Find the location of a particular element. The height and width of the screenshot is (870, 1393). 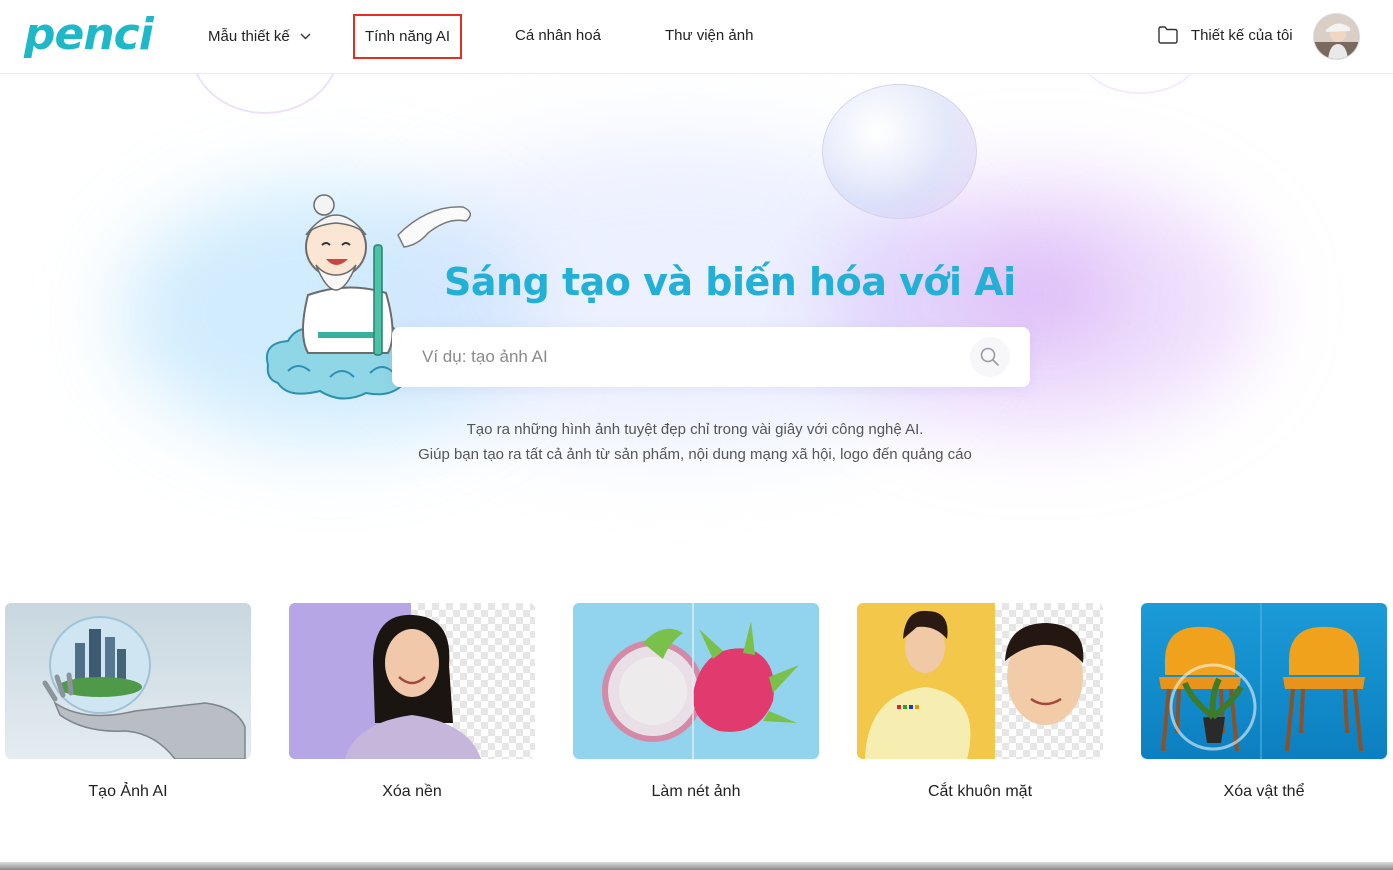

user-avatar is located at coordinates (1336, 36).